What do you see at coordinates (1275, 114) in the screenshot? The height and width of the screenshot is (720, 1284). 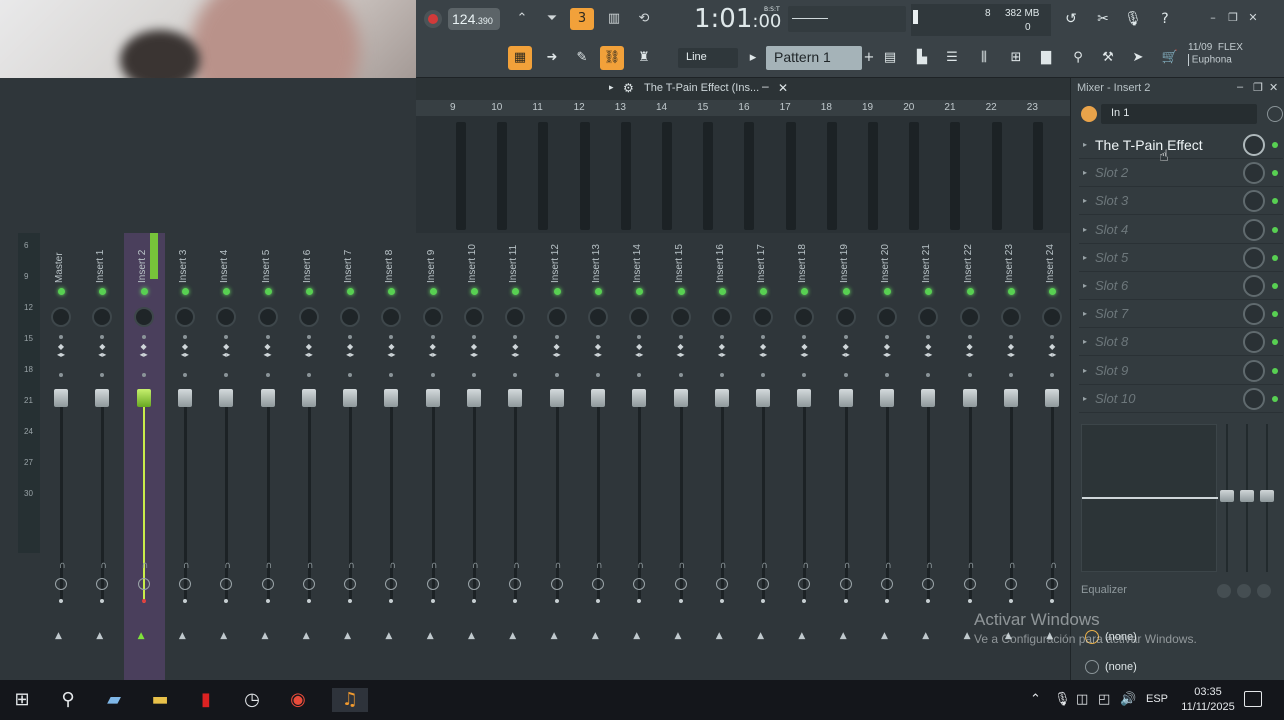 I see `latency-icon` at bounding box center [1275, 114].